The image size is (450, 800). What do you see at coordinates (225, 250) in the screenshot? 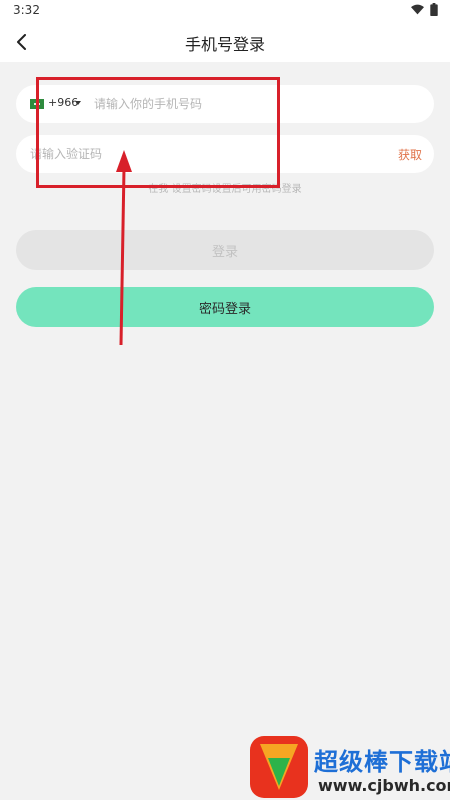
I see `login-button: 登录` at bounding box center [225, 250].